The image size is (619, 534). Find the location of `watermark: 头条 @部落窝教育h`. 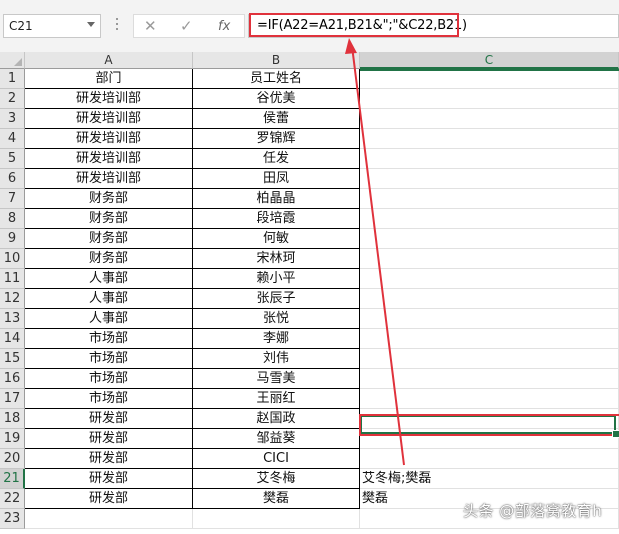

watermark: 头条 @部落窝教育h is located at coordinates (533, 511).